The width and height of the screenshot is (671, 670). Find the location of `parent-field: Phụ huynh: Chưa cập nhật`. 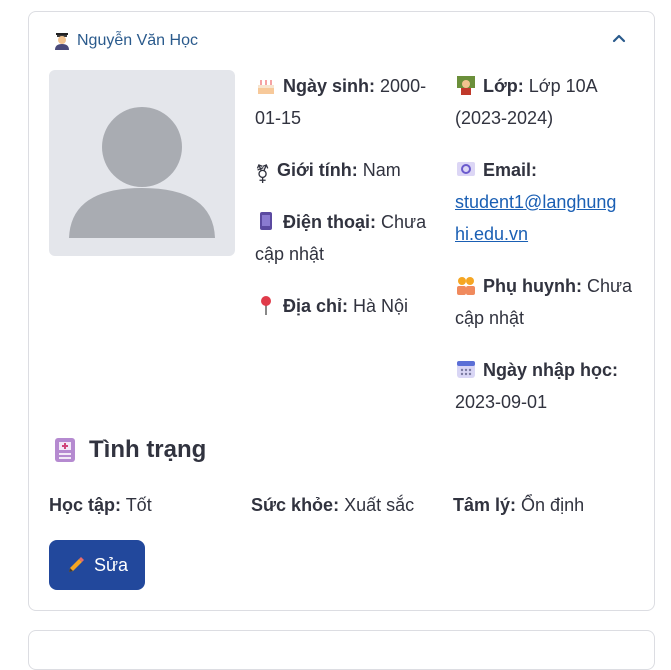

parent-field: Phụ huynh: Chưa cập nhật is located at coordinates (550, 302).